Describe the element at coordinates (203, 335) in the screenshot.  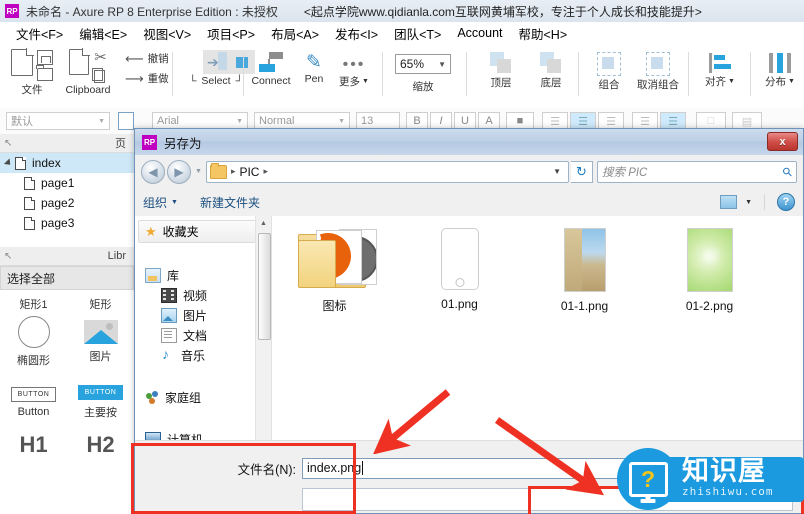
I see `nav-item-documents: 文档` at that location.